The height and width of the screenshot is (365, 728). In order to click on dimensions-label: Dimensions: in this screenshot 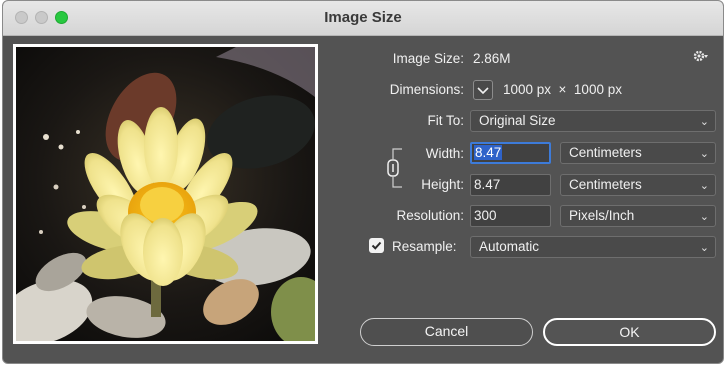, I will do `click(426, 89)`.